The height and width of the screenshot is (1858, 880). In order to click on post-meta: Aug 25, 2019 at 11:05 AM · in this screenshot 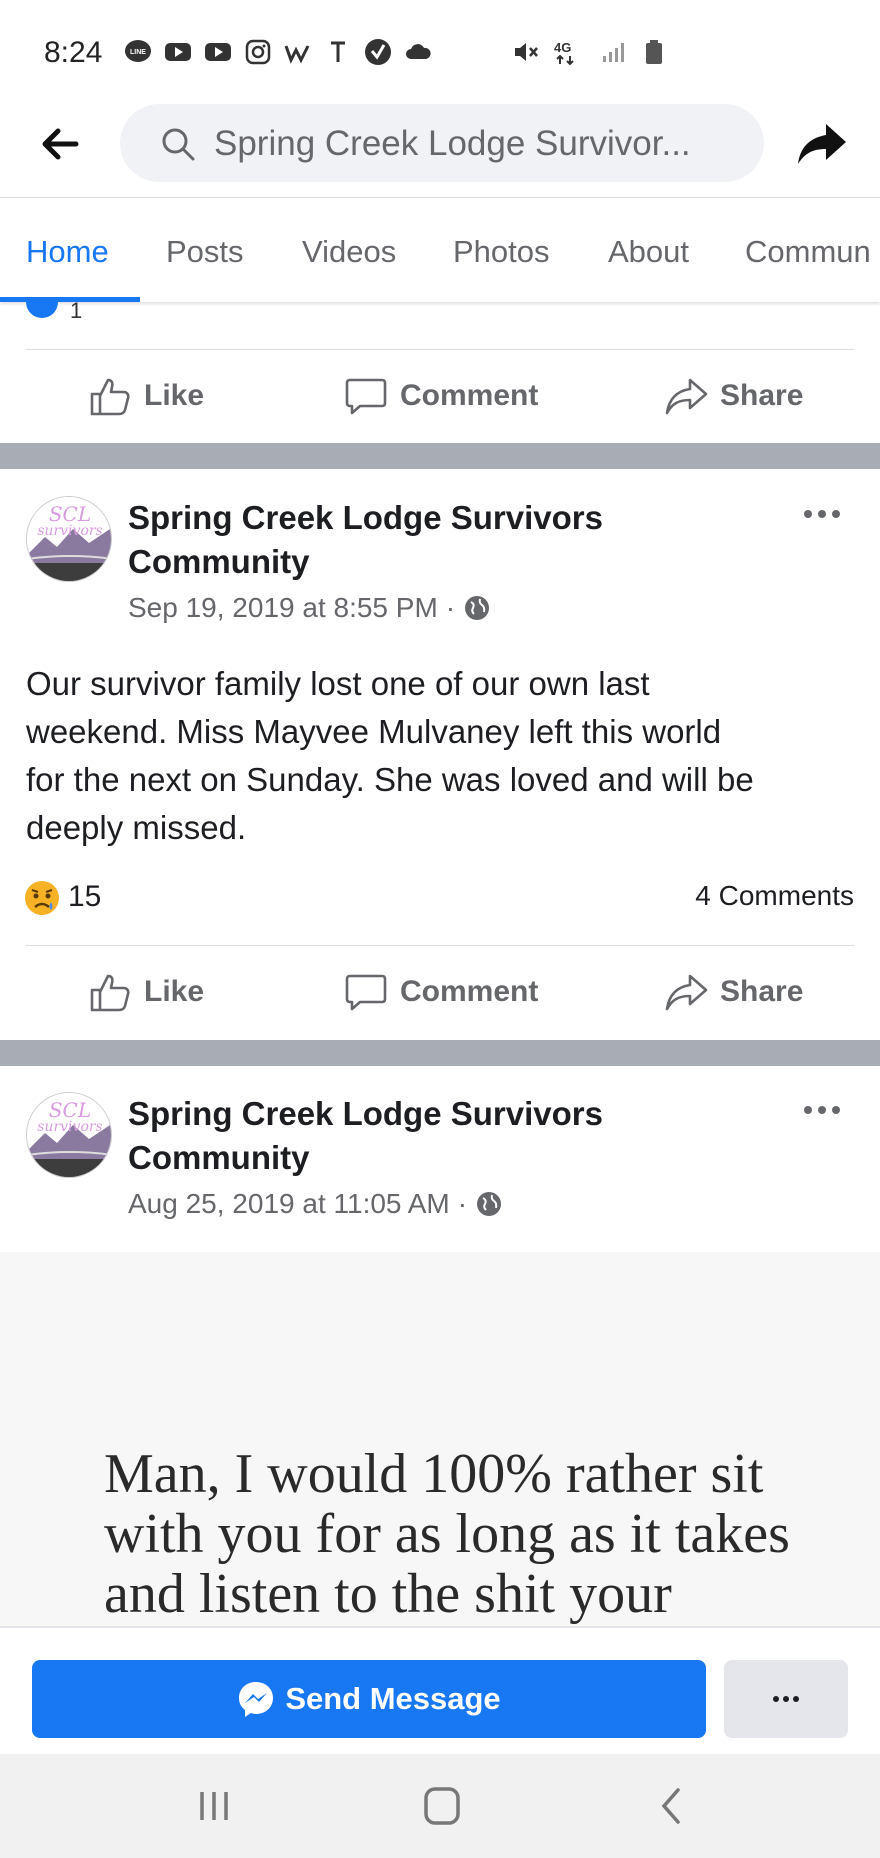, I will do `click(315, 1204)`.